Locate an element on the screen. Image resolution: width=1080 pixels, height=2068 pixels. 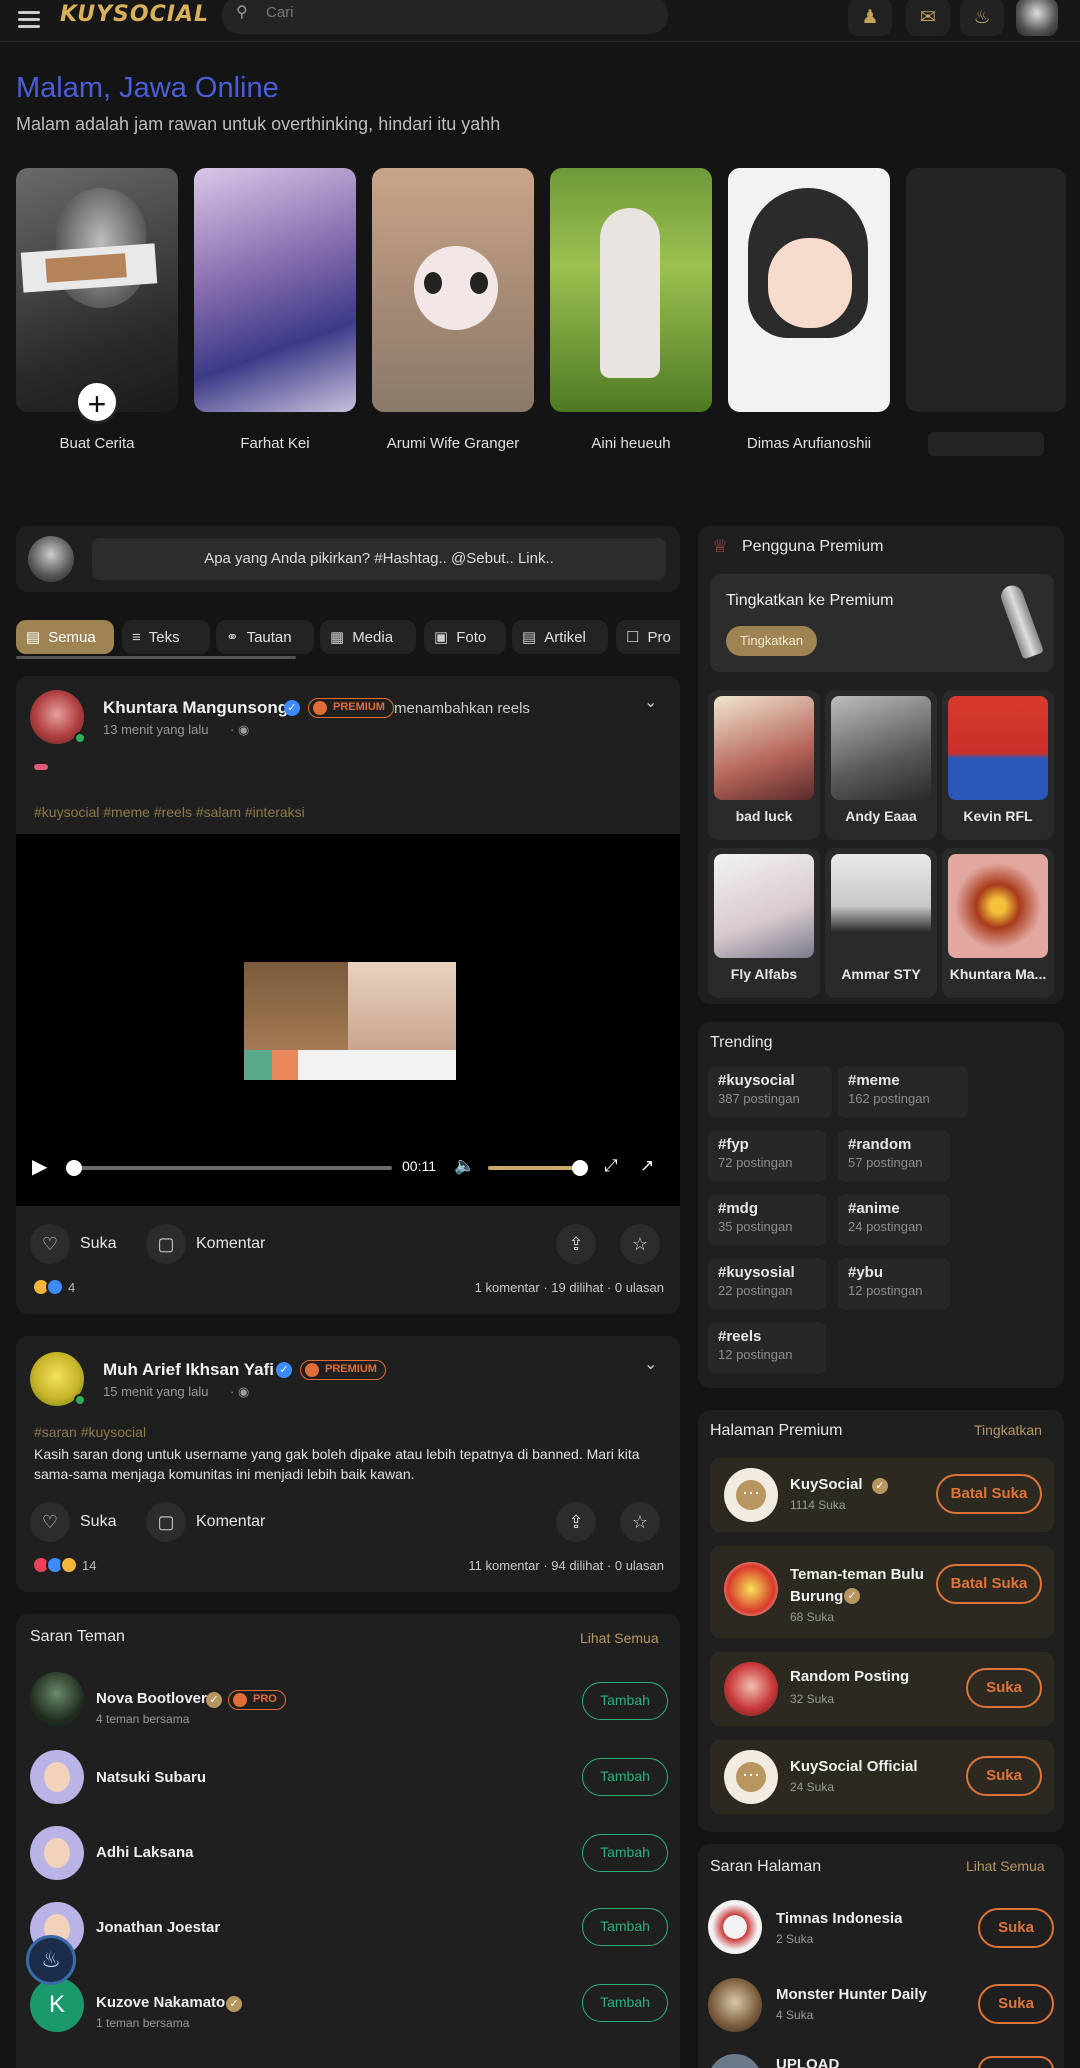
tab-scrollbar is located at coordinates (156, 657).